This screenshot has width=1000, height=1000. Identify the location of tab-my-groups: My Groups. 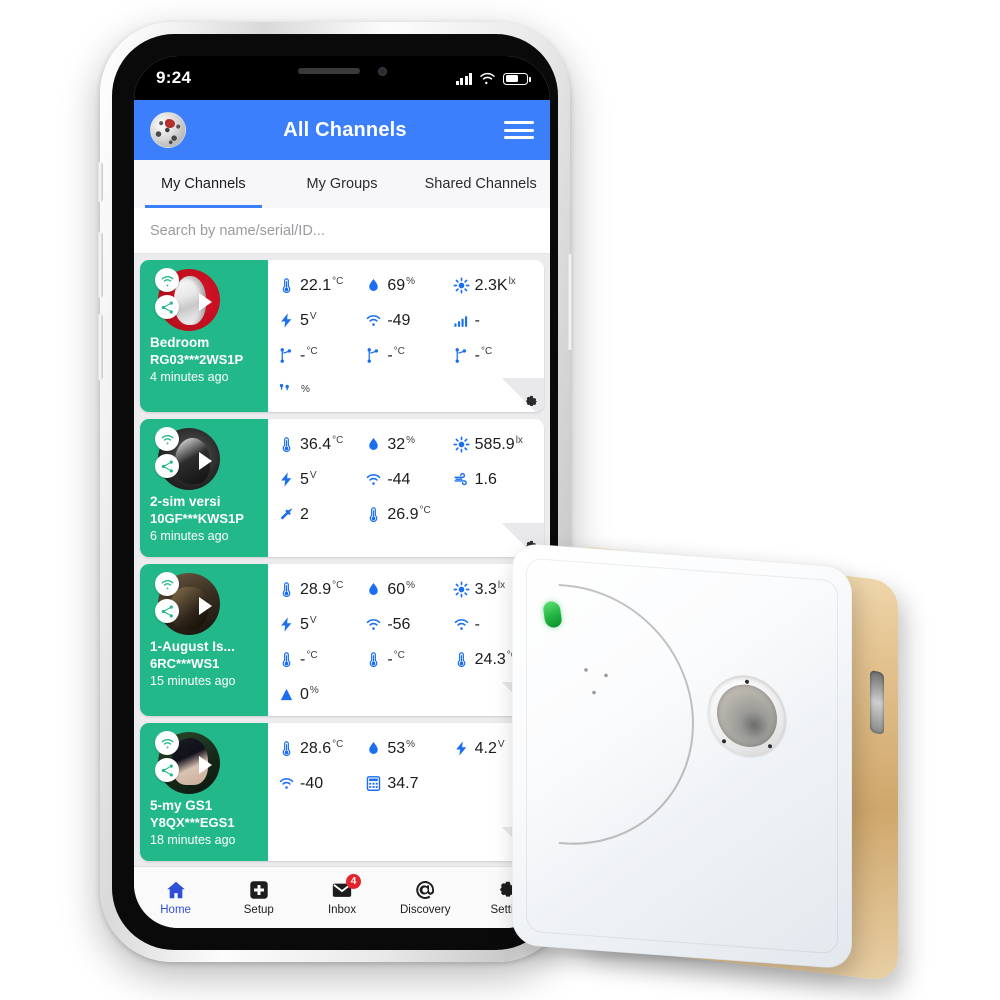
(342, 184).